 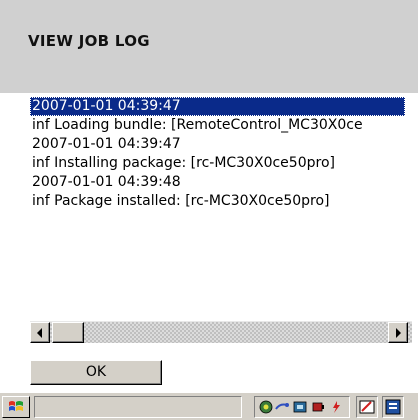 I want to click on scrollbar-thumb, so click(x=68, y=332).